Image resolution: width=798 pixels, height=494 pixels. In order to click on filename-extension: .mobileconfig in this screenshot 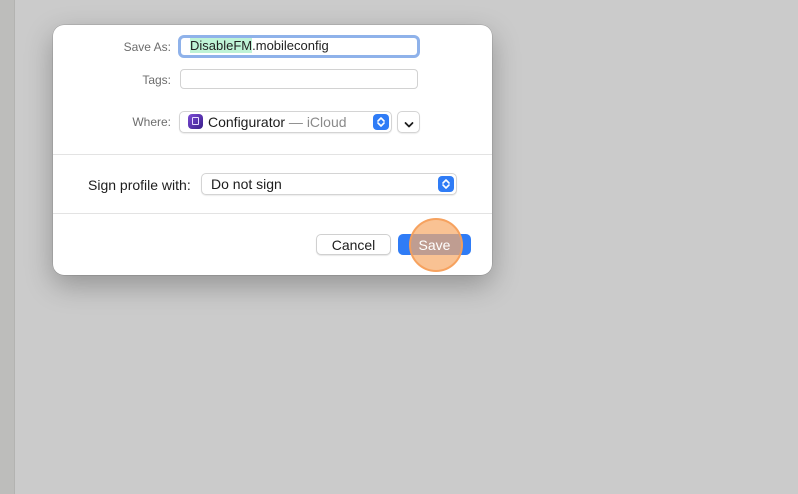, I will do `click(290, 45)`.